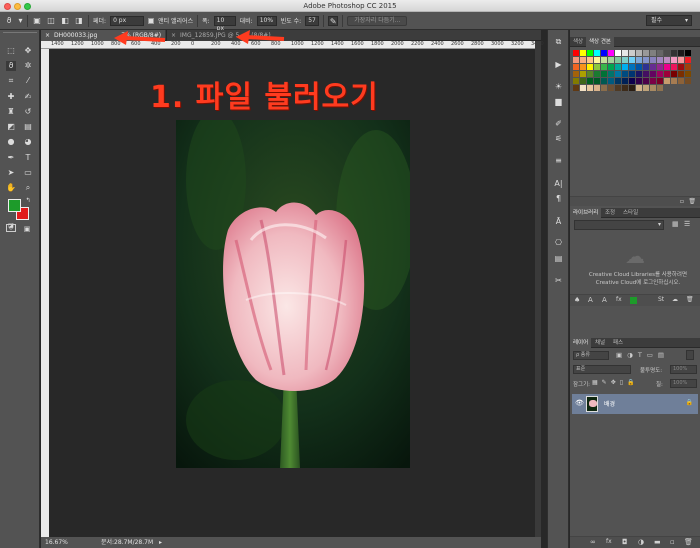 This screenshot has height=548, width=700. What do you see at coordinates (45, 293) in the screenshot?
I see `vertical-ruler` at bounding box center [45, 293].